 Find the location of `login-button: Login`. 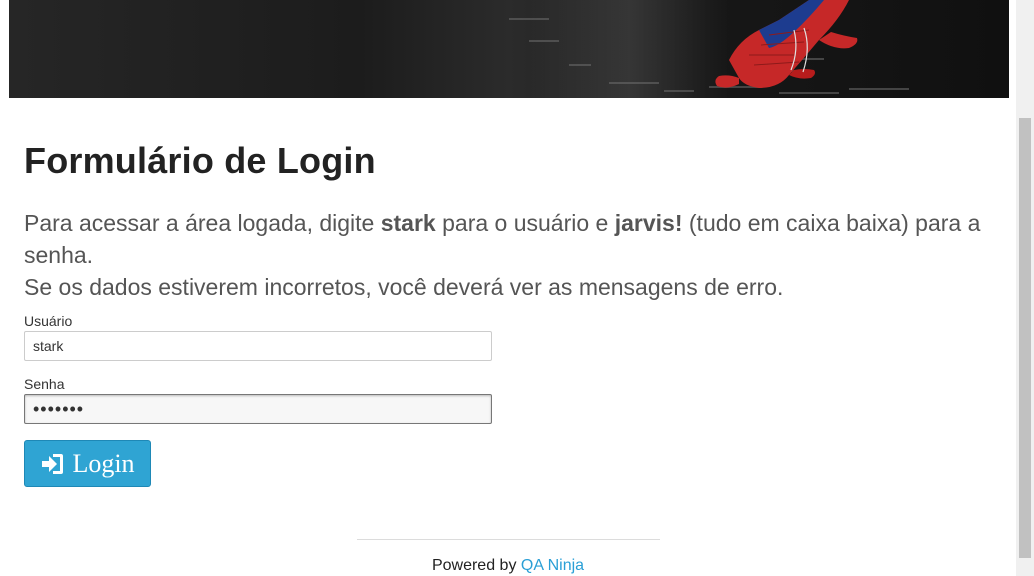

login-button: Login is located at coordinates (87, 463).